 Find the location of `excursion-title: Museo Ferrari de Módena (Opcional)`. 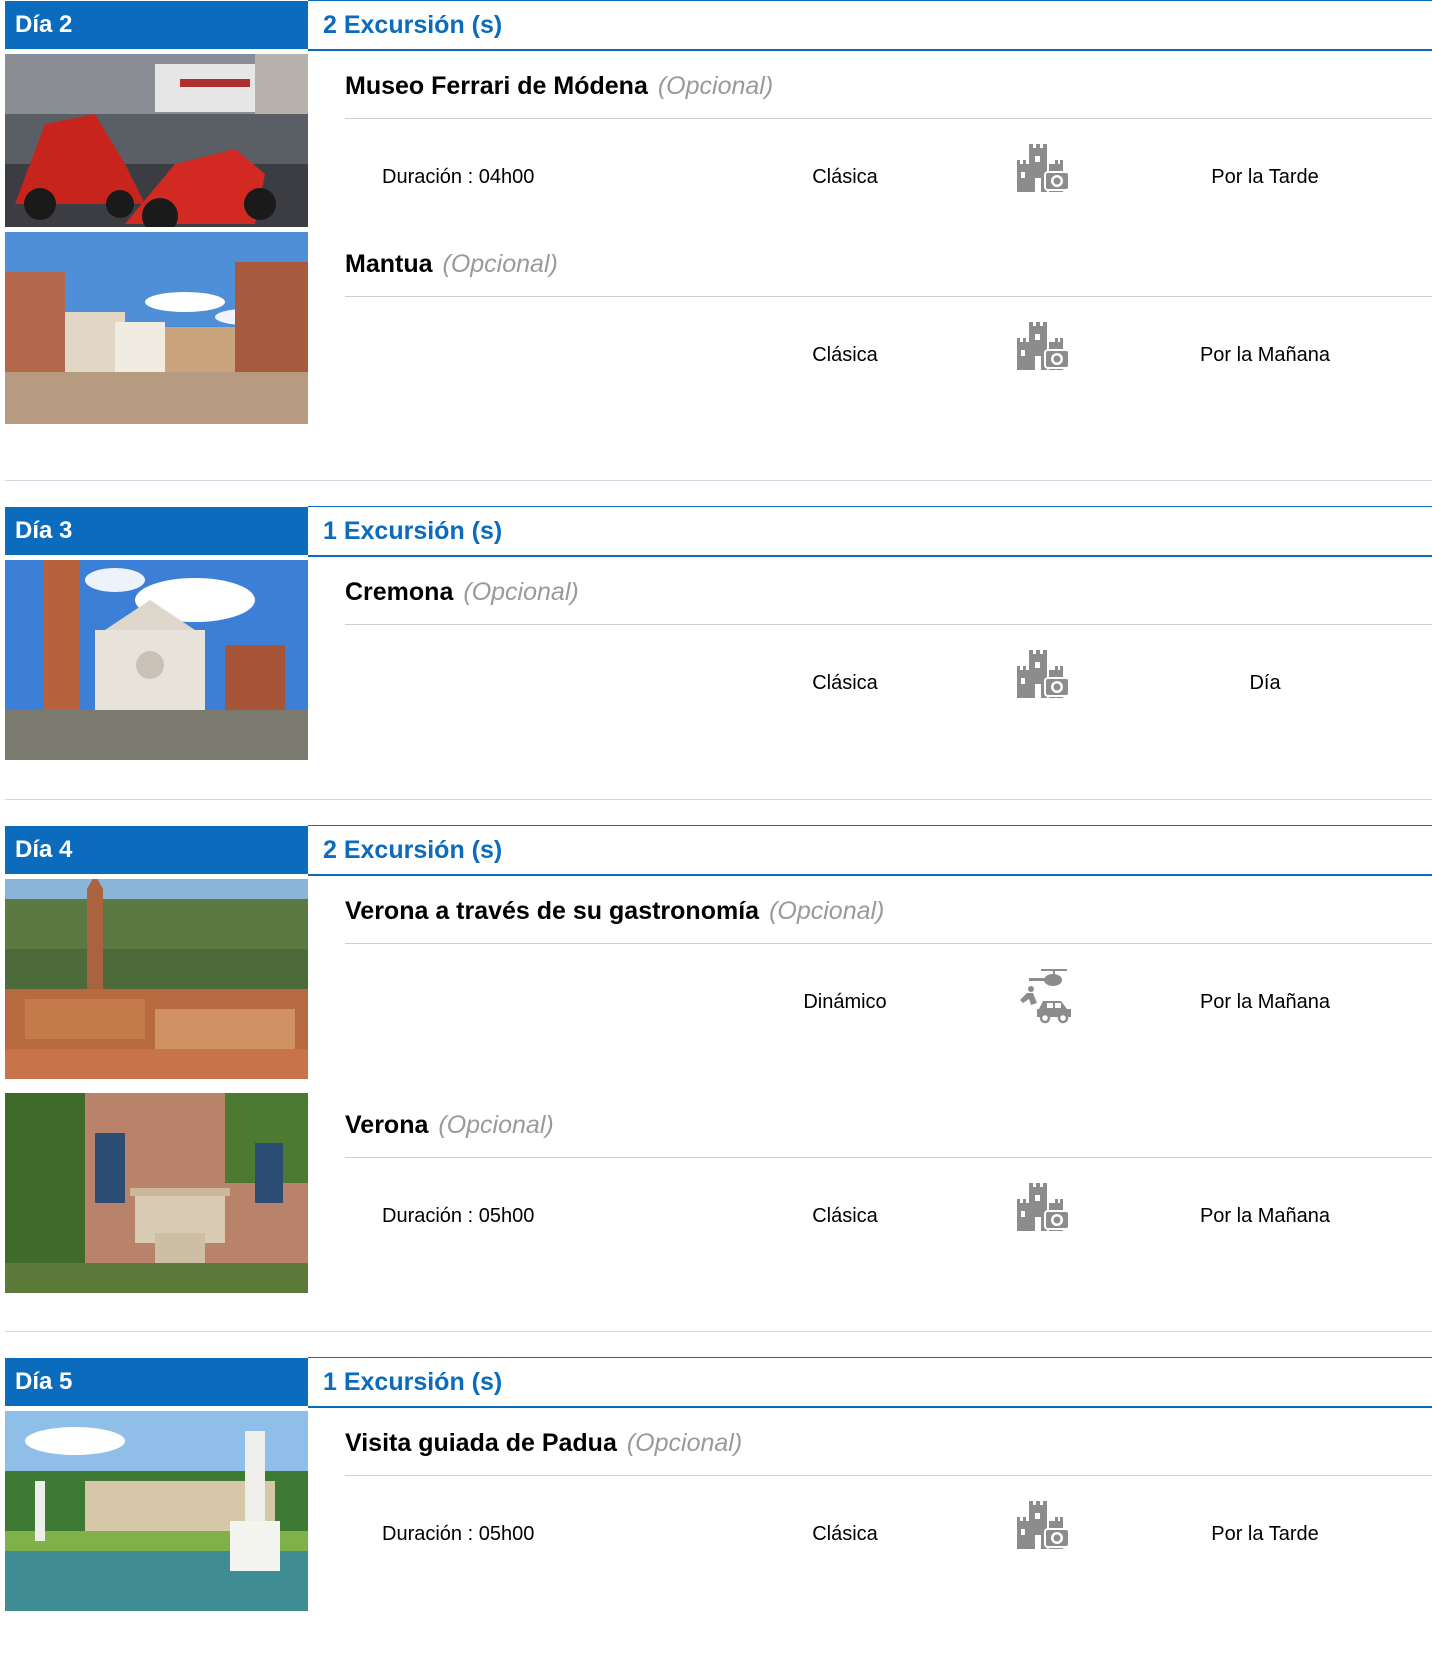

excursion-title: Museo Ferrari de Módena (Opcional) is located at coordinates (559, 86).